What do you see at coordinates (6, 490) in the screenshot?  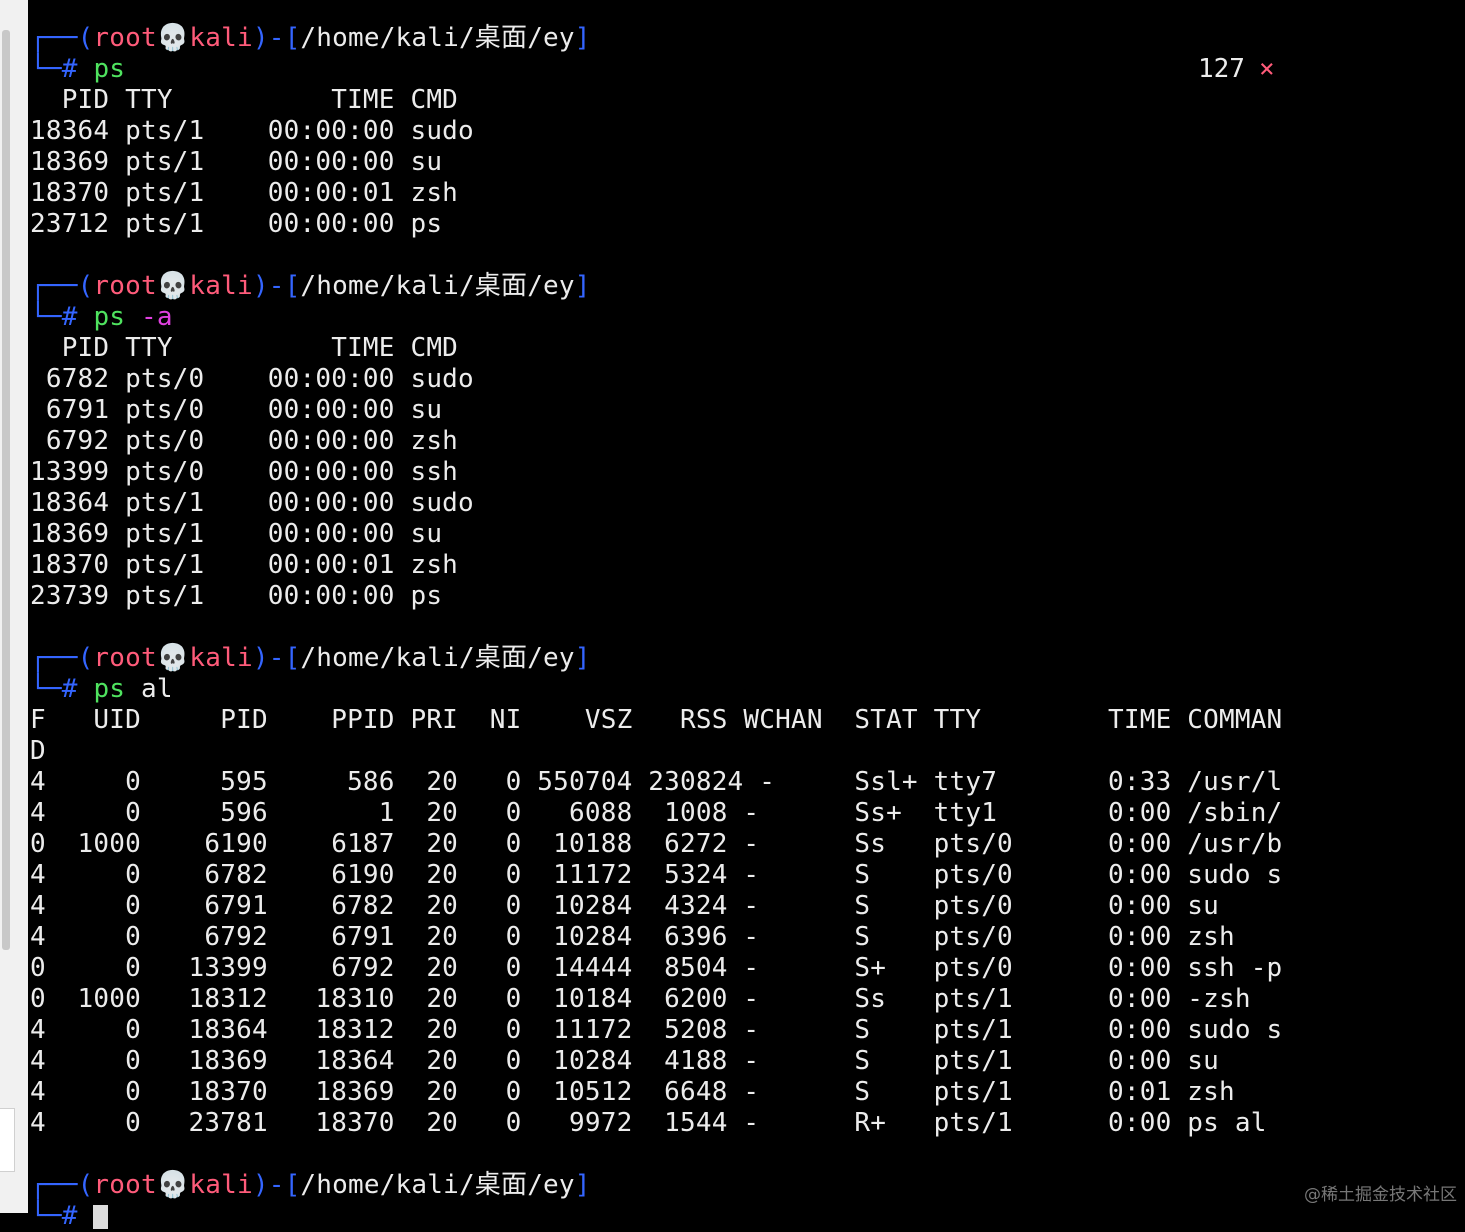 I see `scrollbar-thumb` at bounding box center [6, 490].